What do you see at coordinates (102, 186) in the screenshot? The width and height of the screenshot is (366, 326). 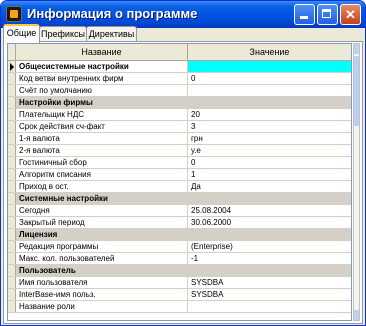 I see `row-name-cell: Приход в ост.` at bounding box center [102, 186].